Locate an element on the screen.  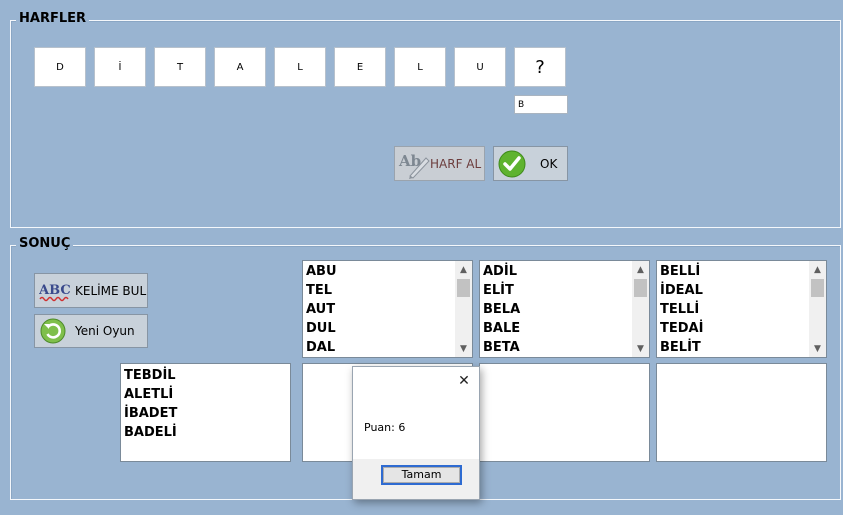
yeni-oyun-label: Yeni Oyun is located at coordinates (105, 331).